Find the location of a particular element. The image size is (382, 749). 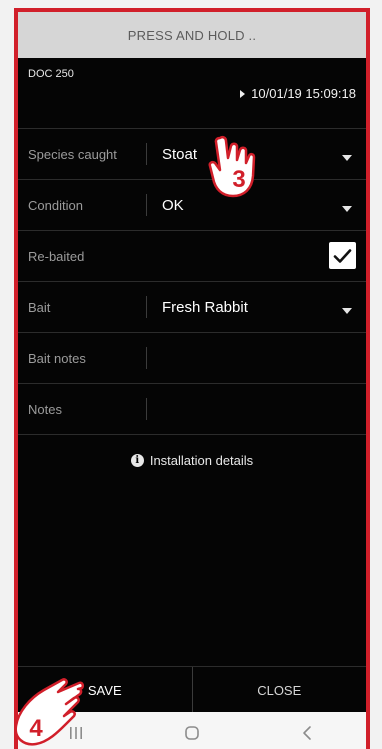

doc-id: DOC 250 is located at coordinates (51, 74).